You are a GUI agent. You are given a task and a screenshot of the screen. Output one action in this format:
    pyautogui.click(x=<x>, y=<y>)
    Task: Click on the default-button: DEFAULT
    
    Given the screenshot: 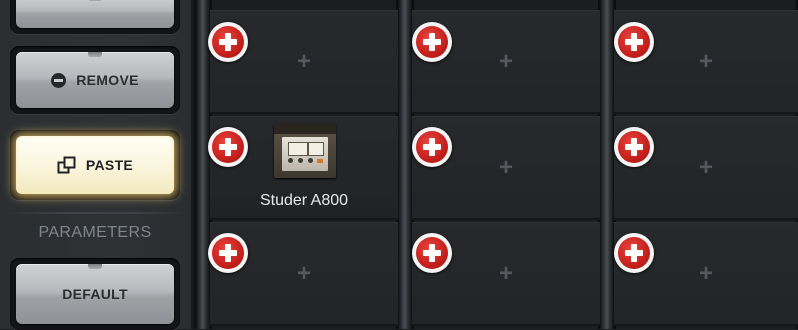 What is the action you would take?
    pyautogui.click(x=95, y=294)
    